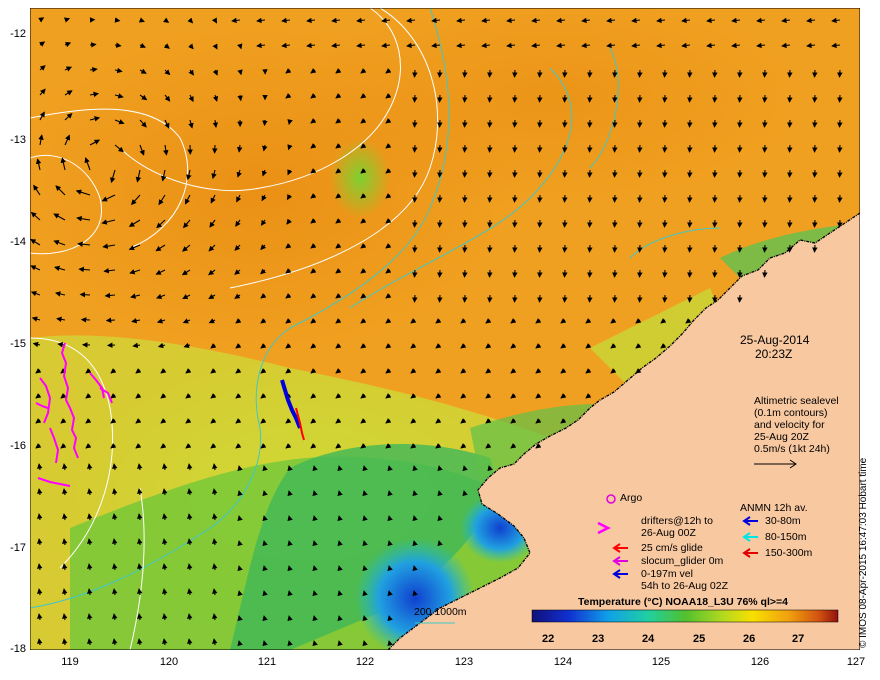 This screenshot has width=880, height=680. What do you see at coordinates (798, 639) in the screenshot?
I see `colorbar-tick: 27` at bounding box center [798, 639].